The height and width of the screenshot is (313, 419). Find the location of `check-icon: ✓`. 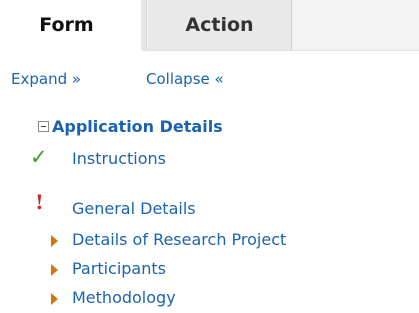

check-icon: ✓ is located at coordinates (39, 157).